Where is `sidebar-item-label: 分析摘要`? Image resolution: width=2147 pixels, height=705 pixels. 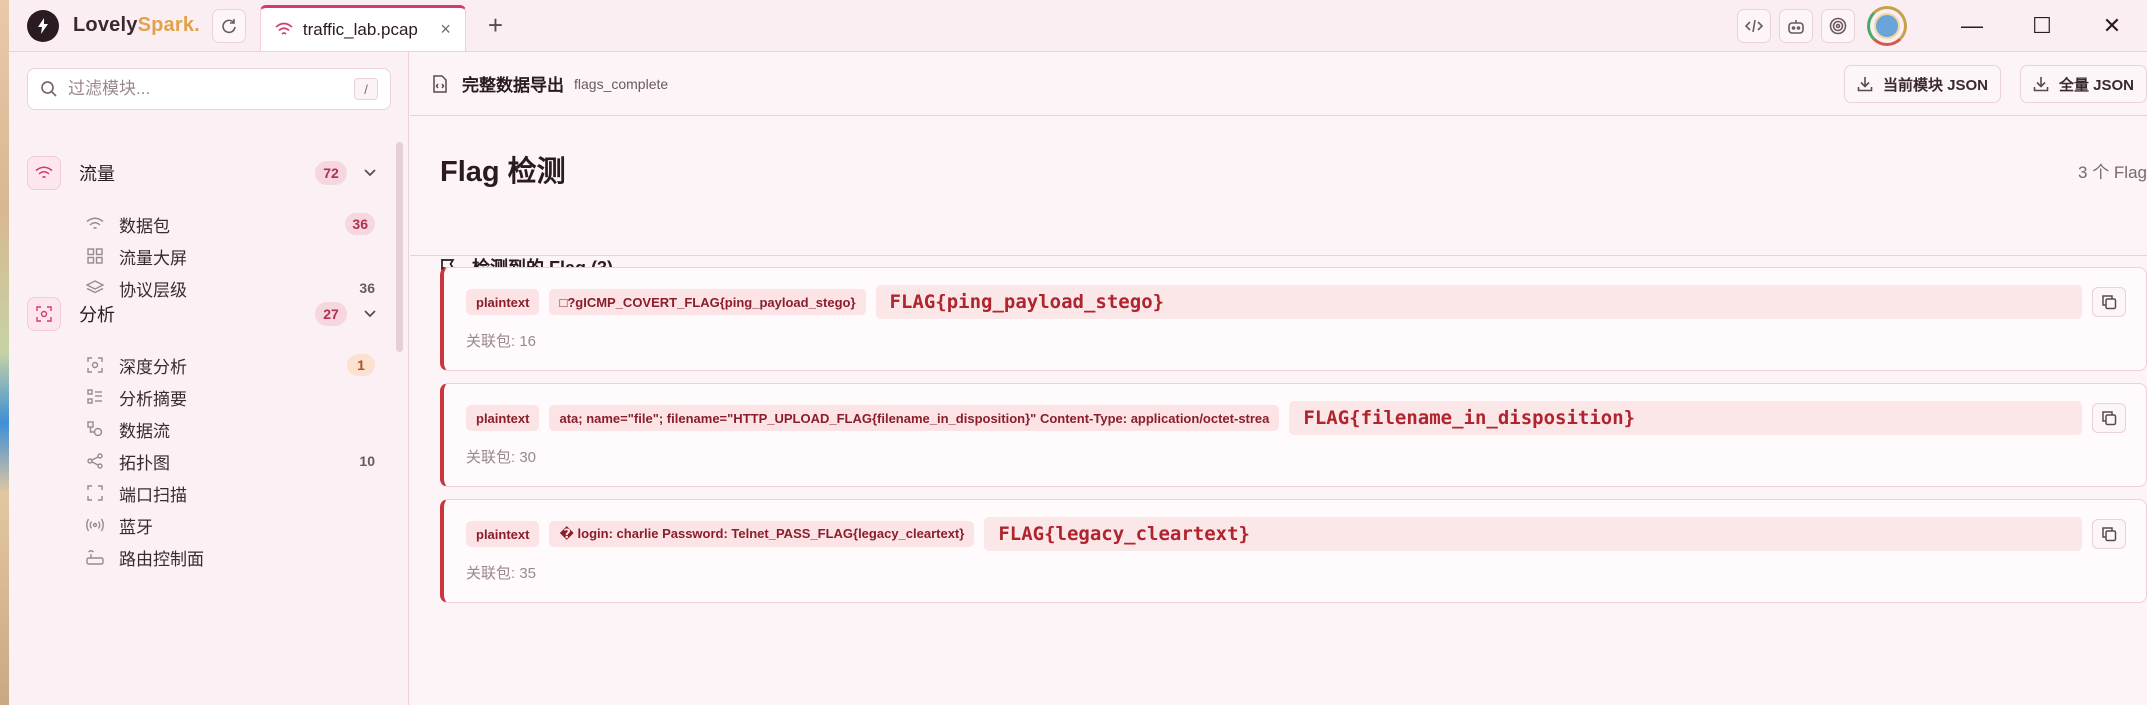 sidebar-item-label: 分析摘要 is located at coordinates (153, 399).